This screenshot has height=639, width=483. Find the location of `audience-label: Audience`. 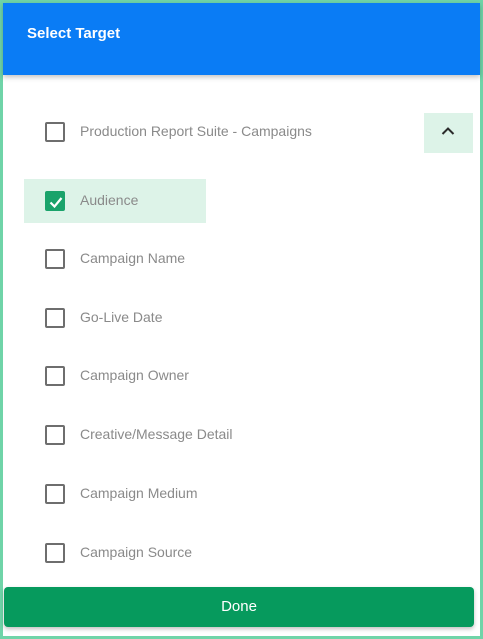

audience-label: Audience is located at coordinates (109, 200).